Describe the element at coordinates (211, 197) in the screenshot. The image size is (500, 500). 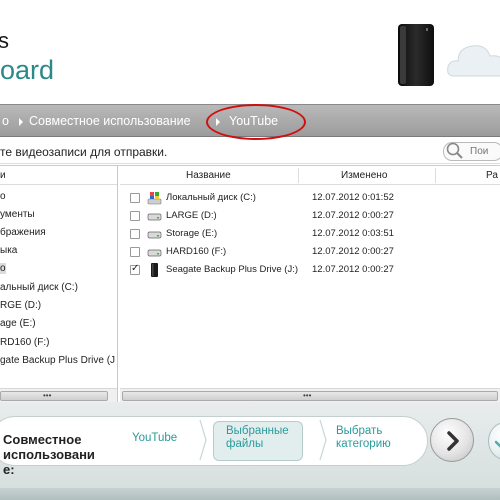
I see `row-name: Локальный диск (C:)` at that location.